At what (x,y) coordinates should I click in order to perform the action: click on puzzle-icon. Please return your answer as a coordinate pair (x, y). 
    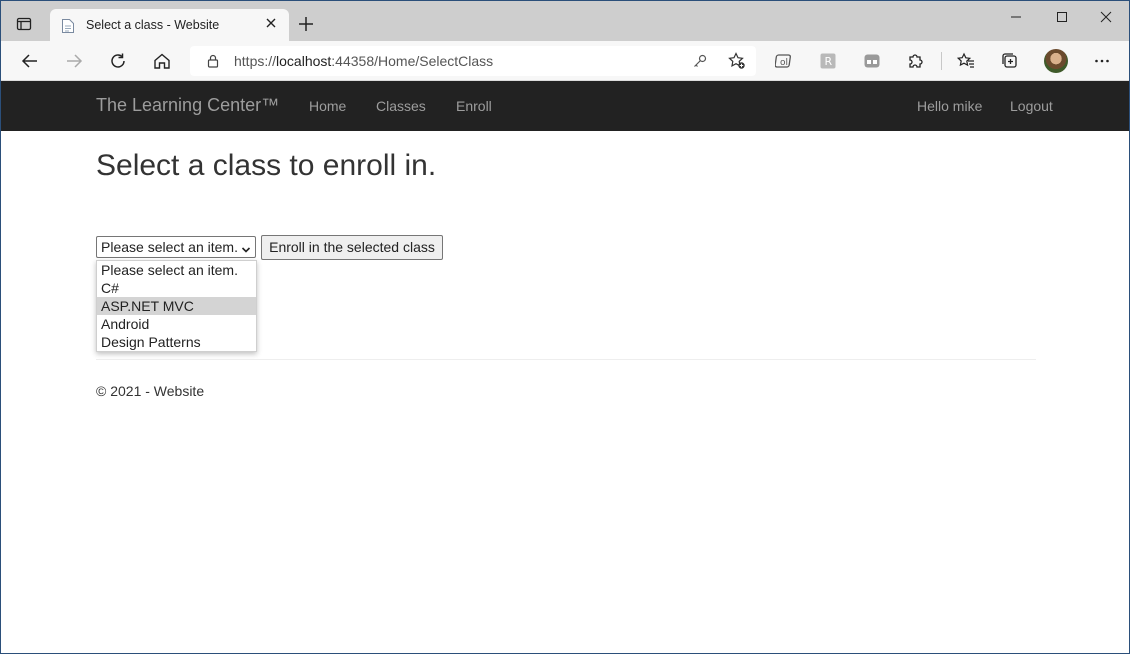
    Looking at the image, I should click on (916, 61).